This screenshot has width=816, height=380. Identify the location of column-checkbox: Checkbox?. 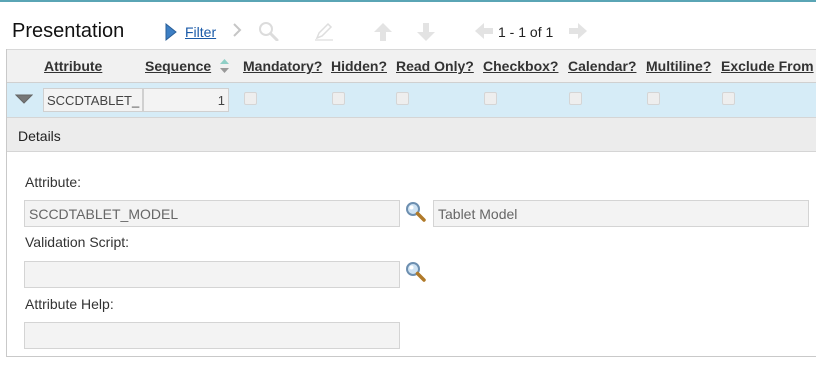
(520, 66).